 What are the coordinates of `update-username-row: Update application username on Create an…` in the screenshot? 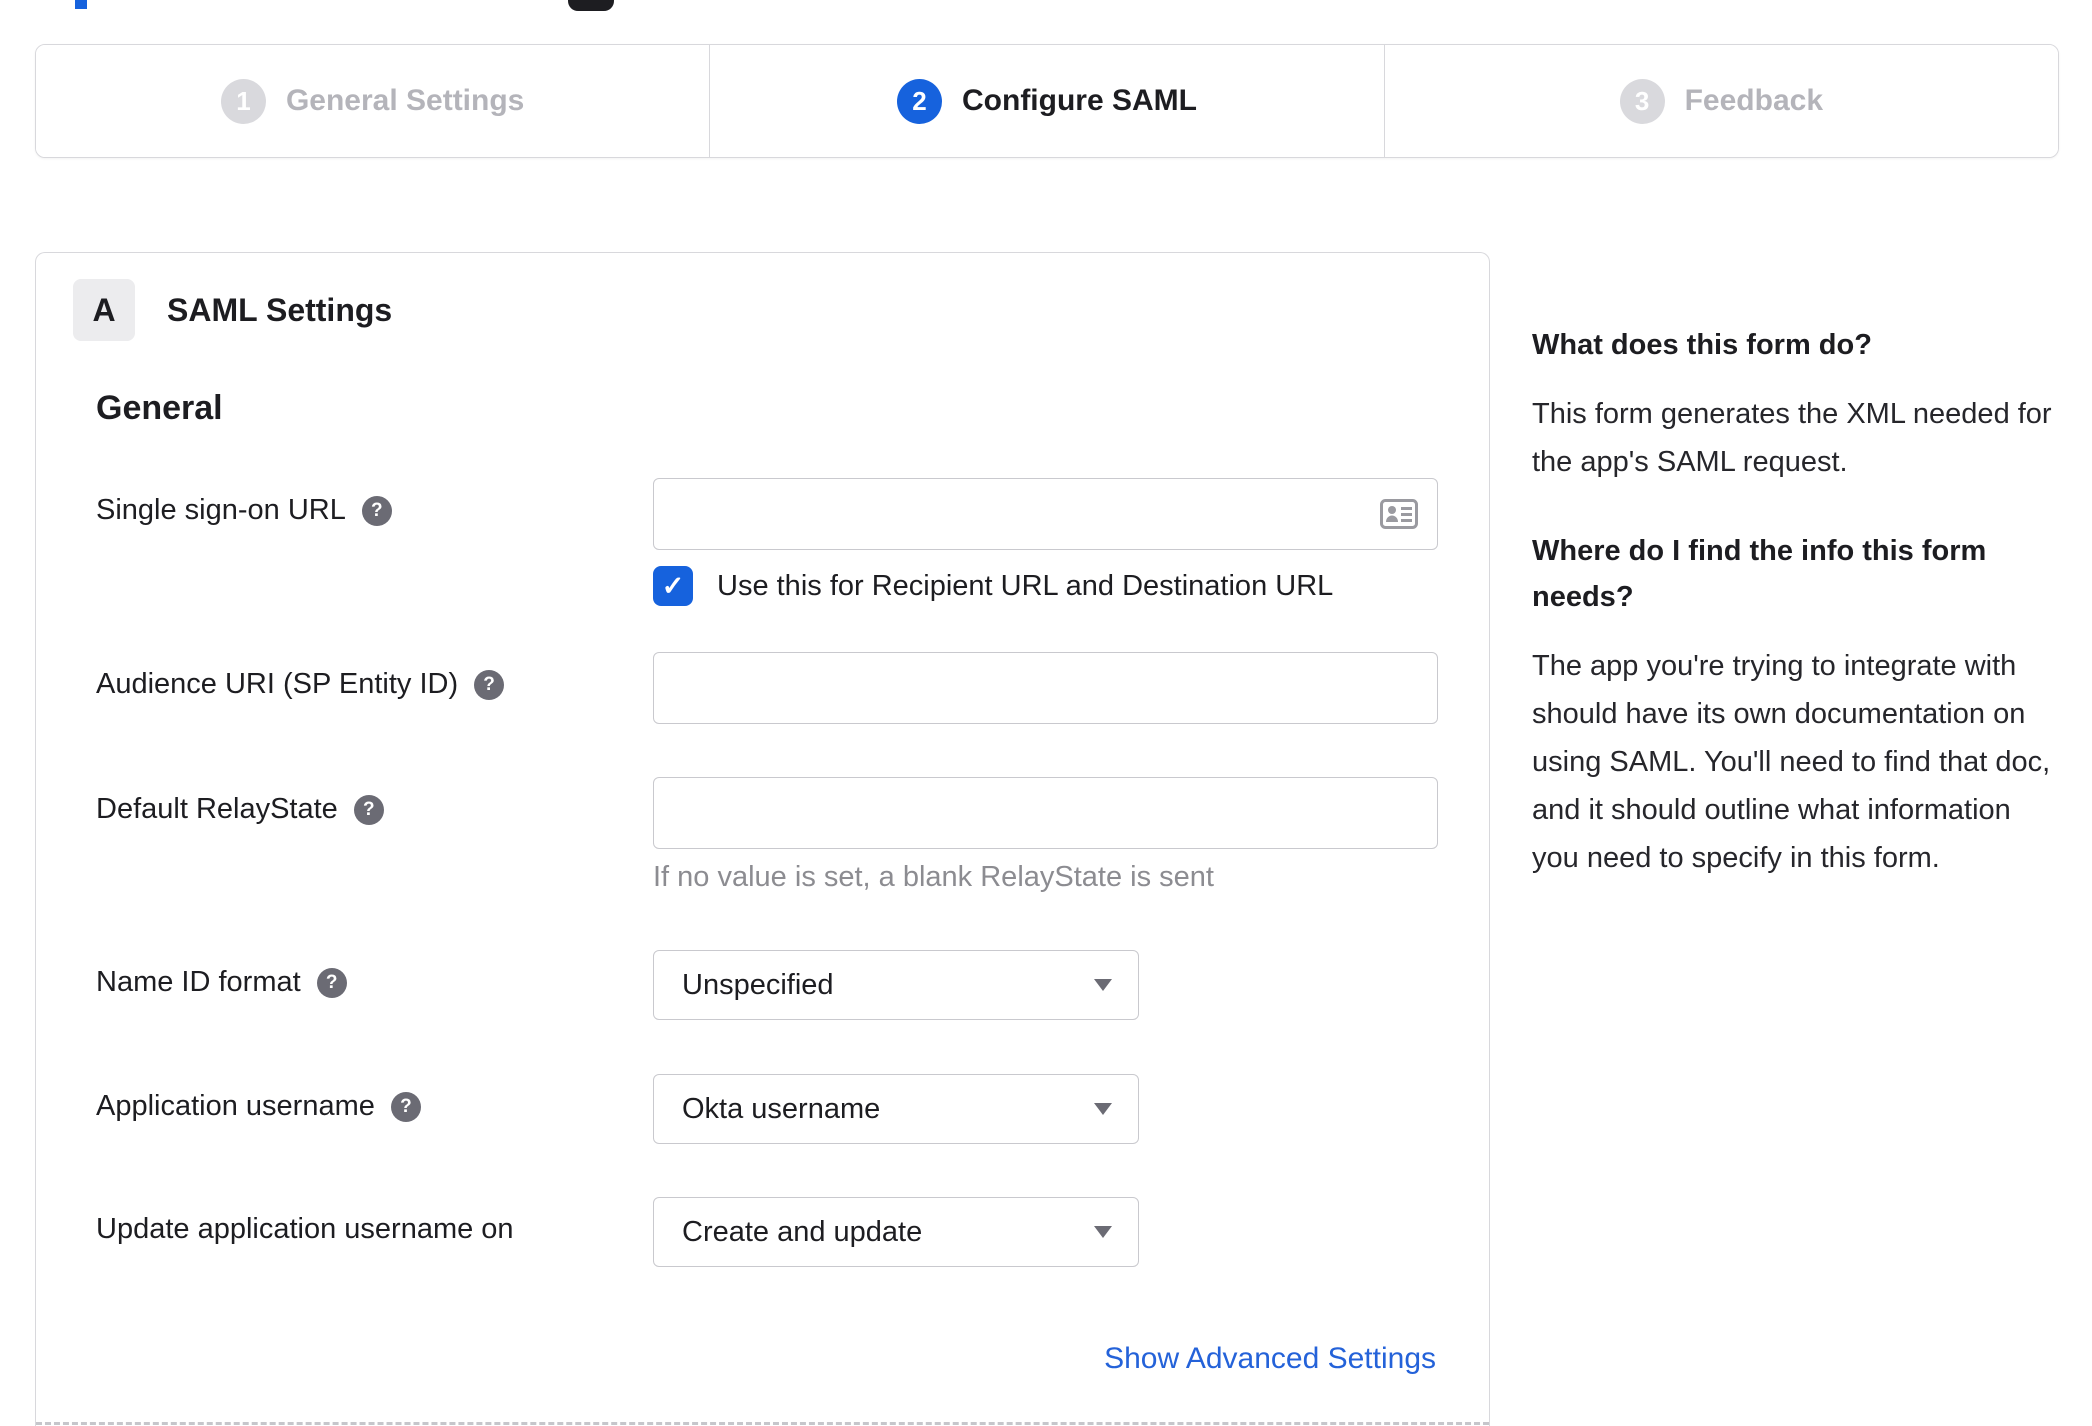 It's located at (792, 1232).